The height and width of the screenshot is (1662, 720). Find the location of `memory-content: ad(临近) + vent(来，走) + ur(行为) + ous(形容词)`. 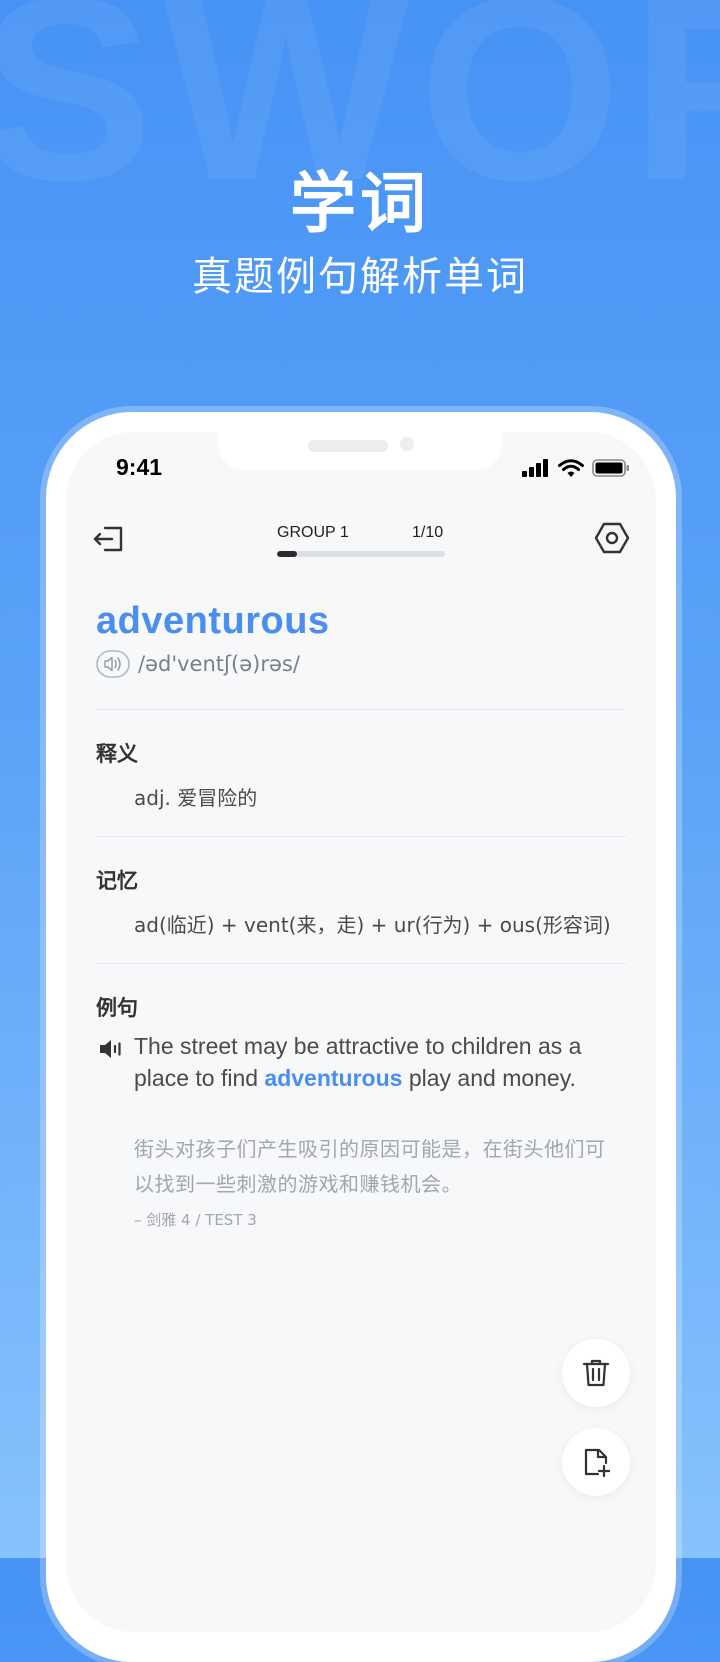

memory-content: ad(临近) + vent(来，走) + ur(行为) + ous(形容词) is located at coordinates (372, 925).